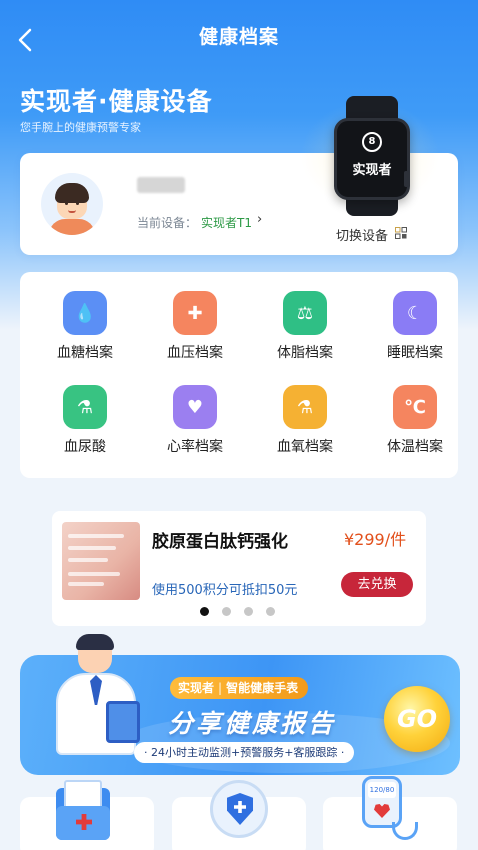 The height and width of the screenshot is (850, 478). I want to click on brand-name: 实现者, so click(196, 688).